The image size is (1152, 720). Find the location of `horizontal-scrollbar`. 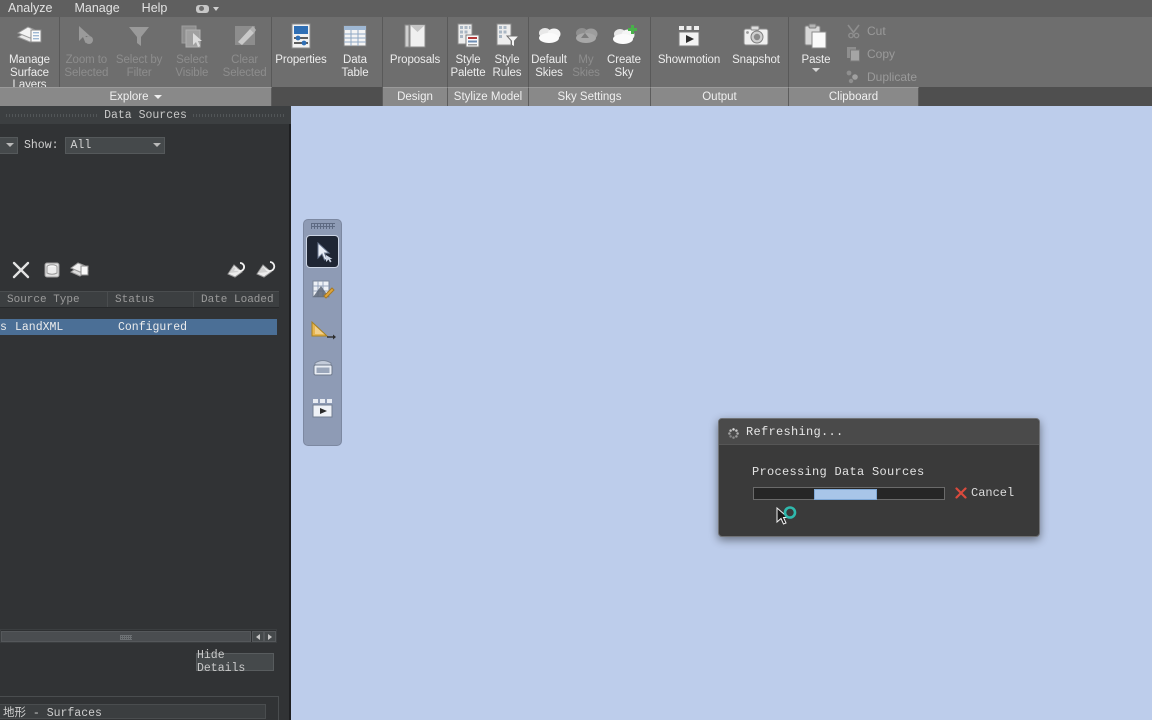

horizontal-scrollbar is located at coordinates (138, 636).